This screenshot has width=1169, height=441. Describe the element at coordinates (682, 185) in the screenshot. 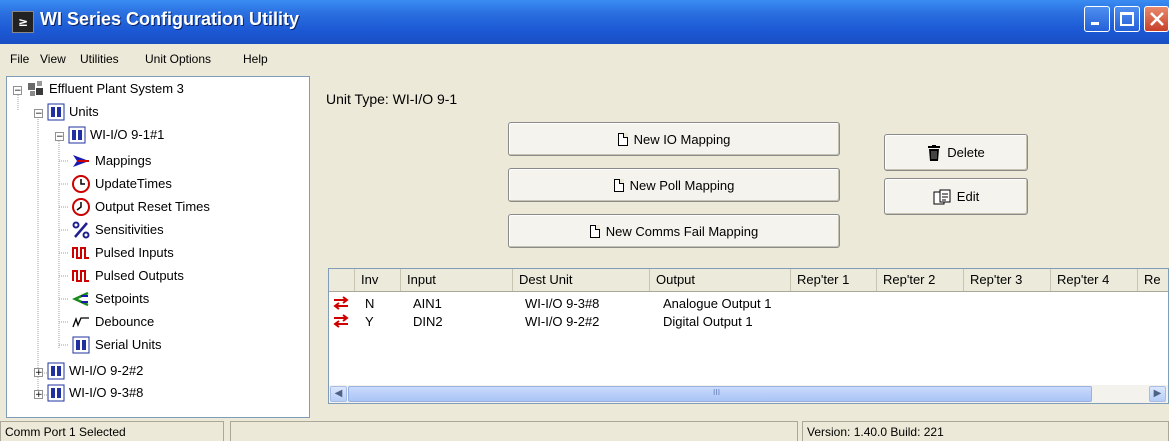

I see `new-poll-mapping-label: New Poll Mapping` at that location.